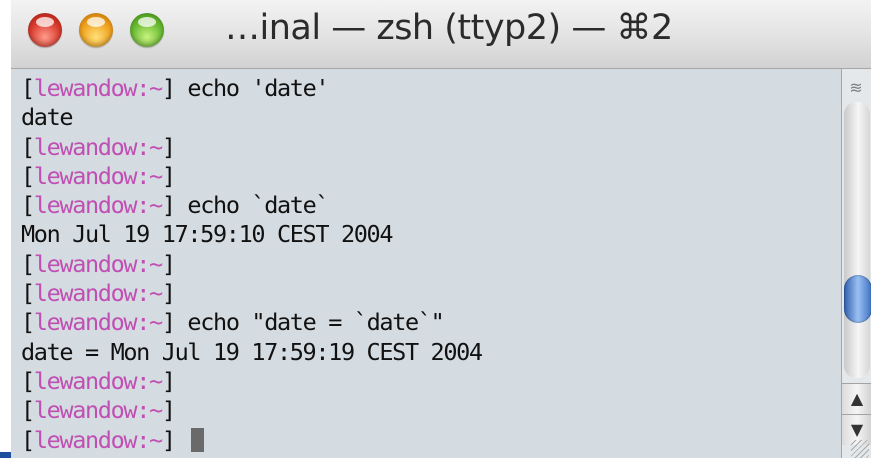 This screenshot has width=871, height=458. What do you see at coordinates (309, 322) in the screenshot?
I see `command-text: echo "date = `date`"` at bounding box center [309, 322].